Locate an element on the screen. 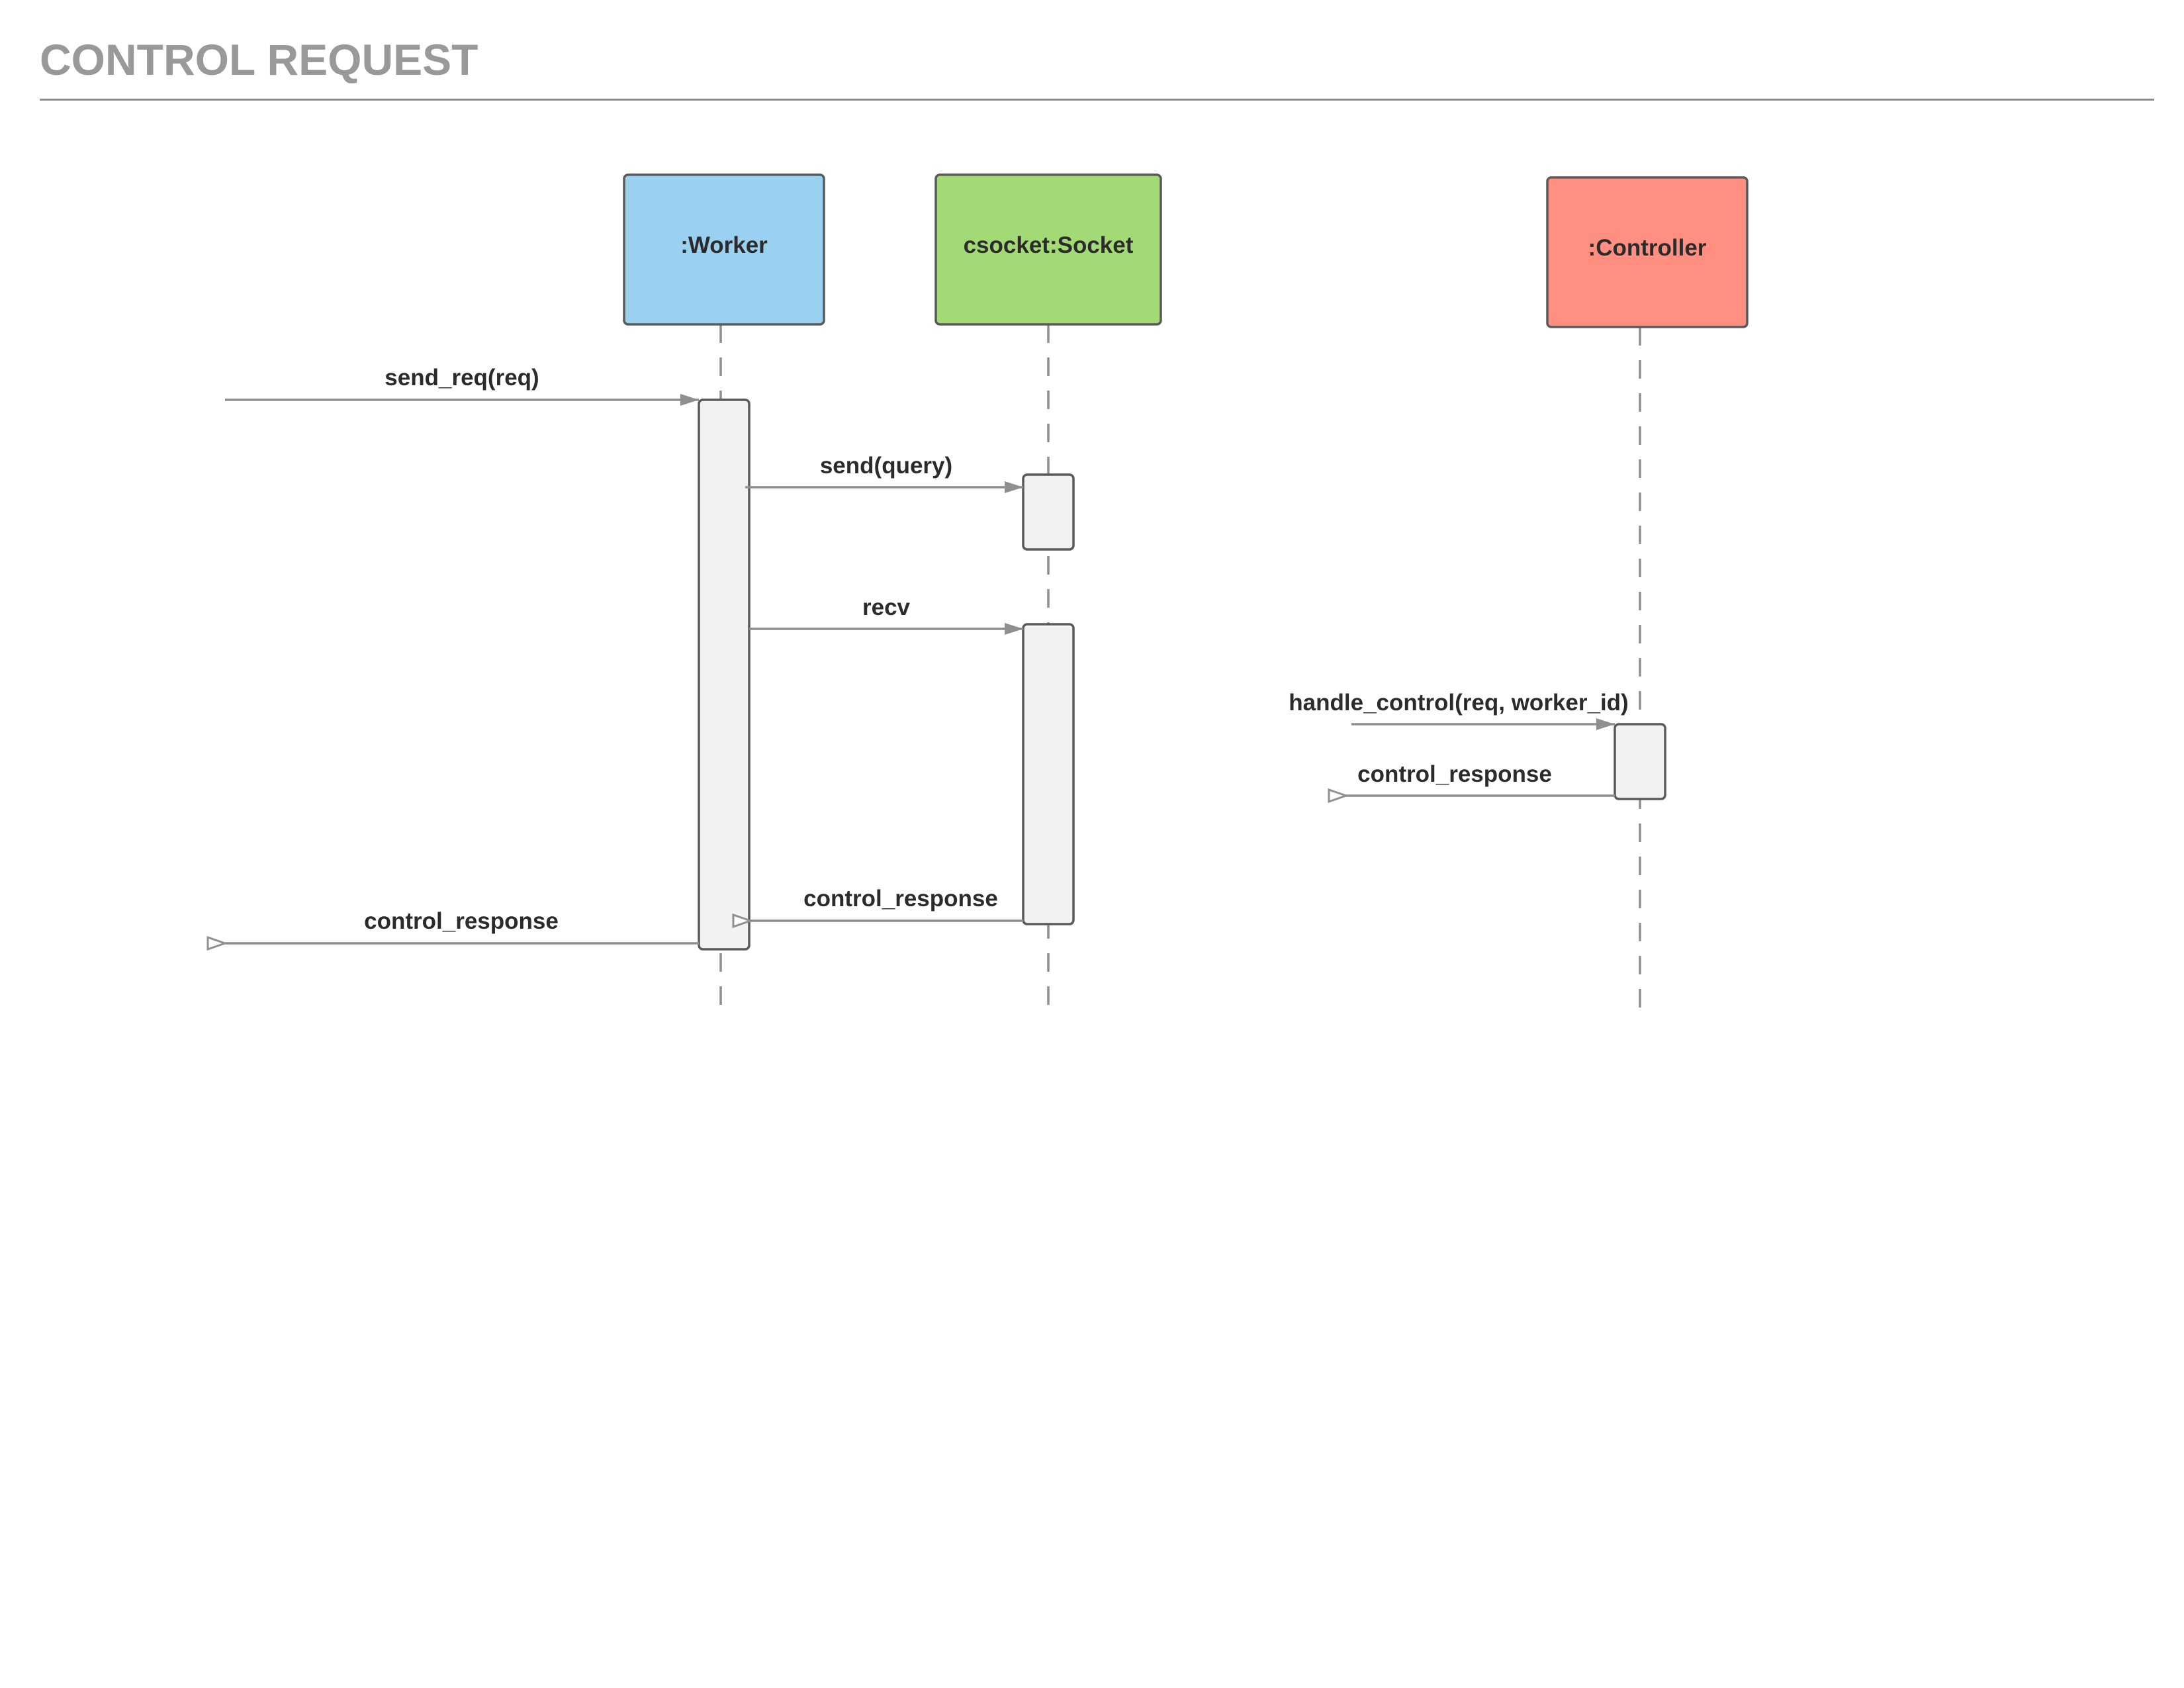 This screenshot has width=2184, height=1688. send-query-label: send(query) is located at coordinates (886, 466).